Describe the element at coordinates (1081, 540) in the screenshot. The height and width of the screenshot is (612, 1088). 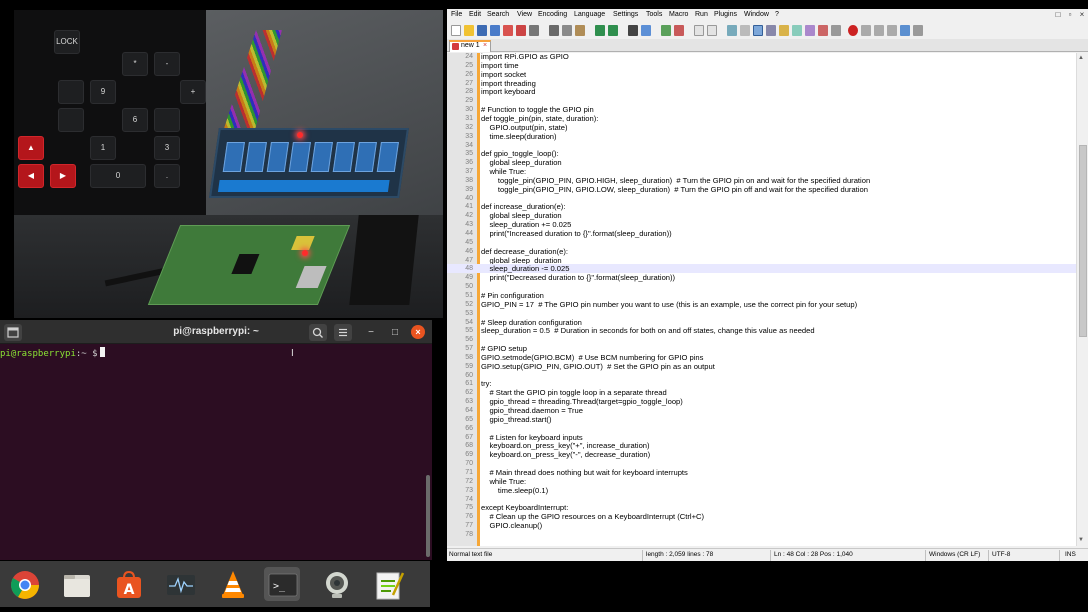
I see `scroll-down-icon: ▼` at that location.